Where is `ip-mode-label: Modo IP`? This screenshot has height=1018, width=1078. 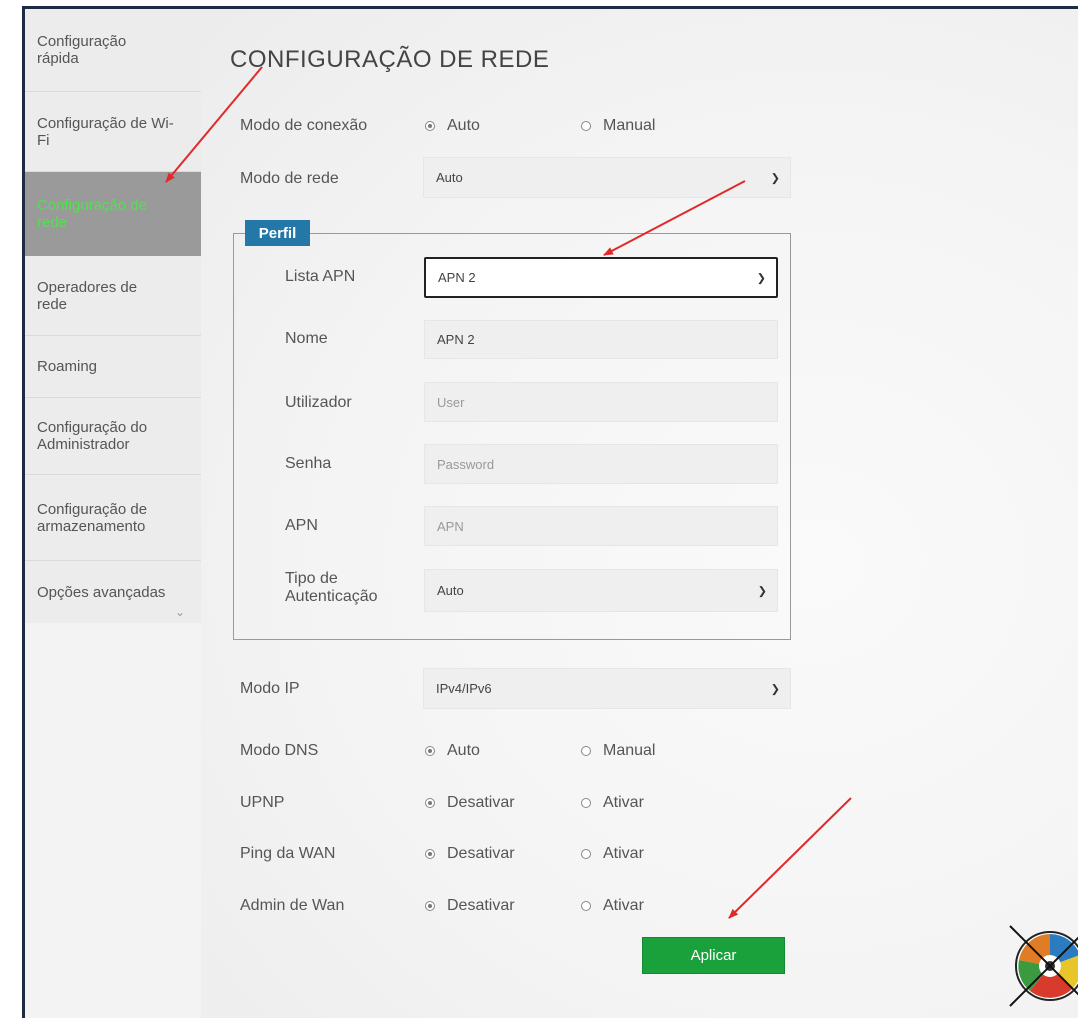 ip-mode-label: Modo IP is located at coordinates (270, 688).